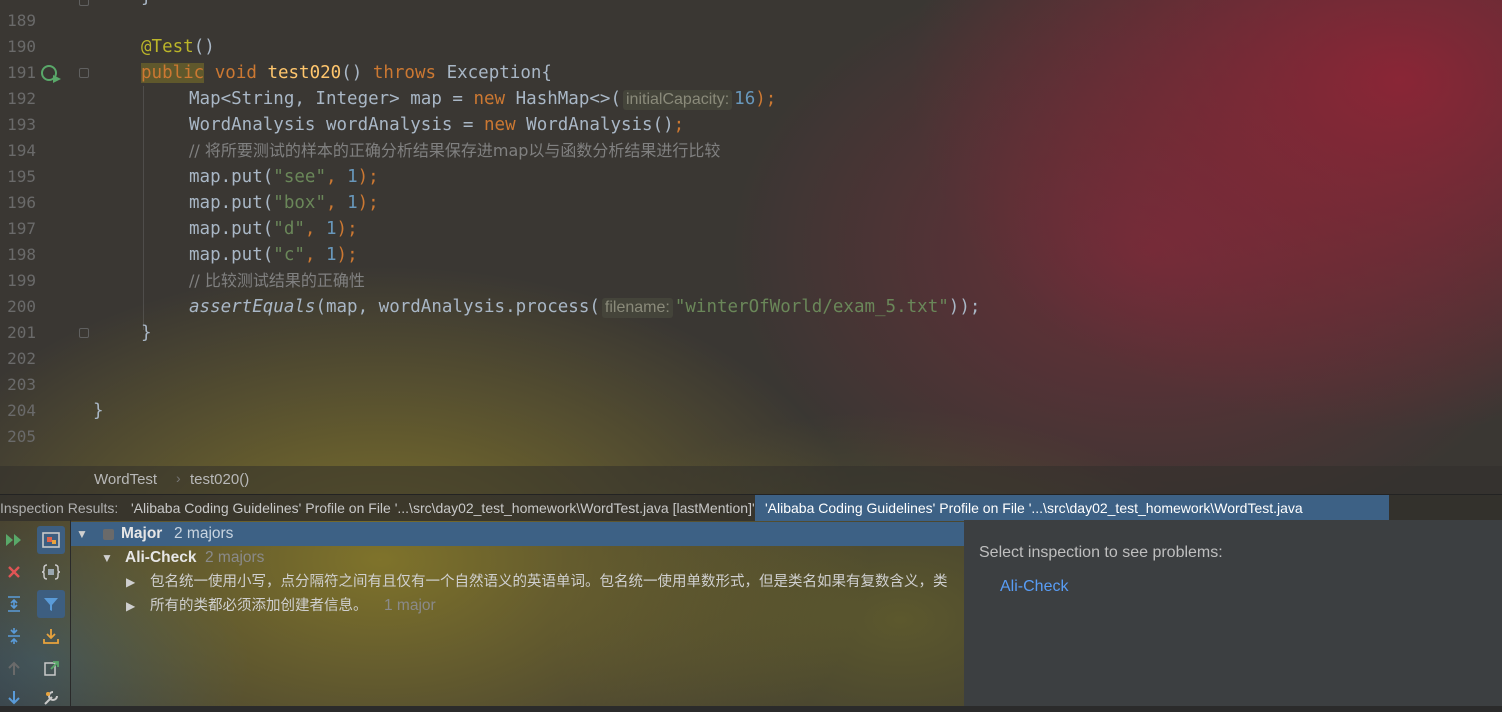 This screenshot has height=712, width=1502. I want to click on code-line: map.put("c", 1);, so click(273, 255).